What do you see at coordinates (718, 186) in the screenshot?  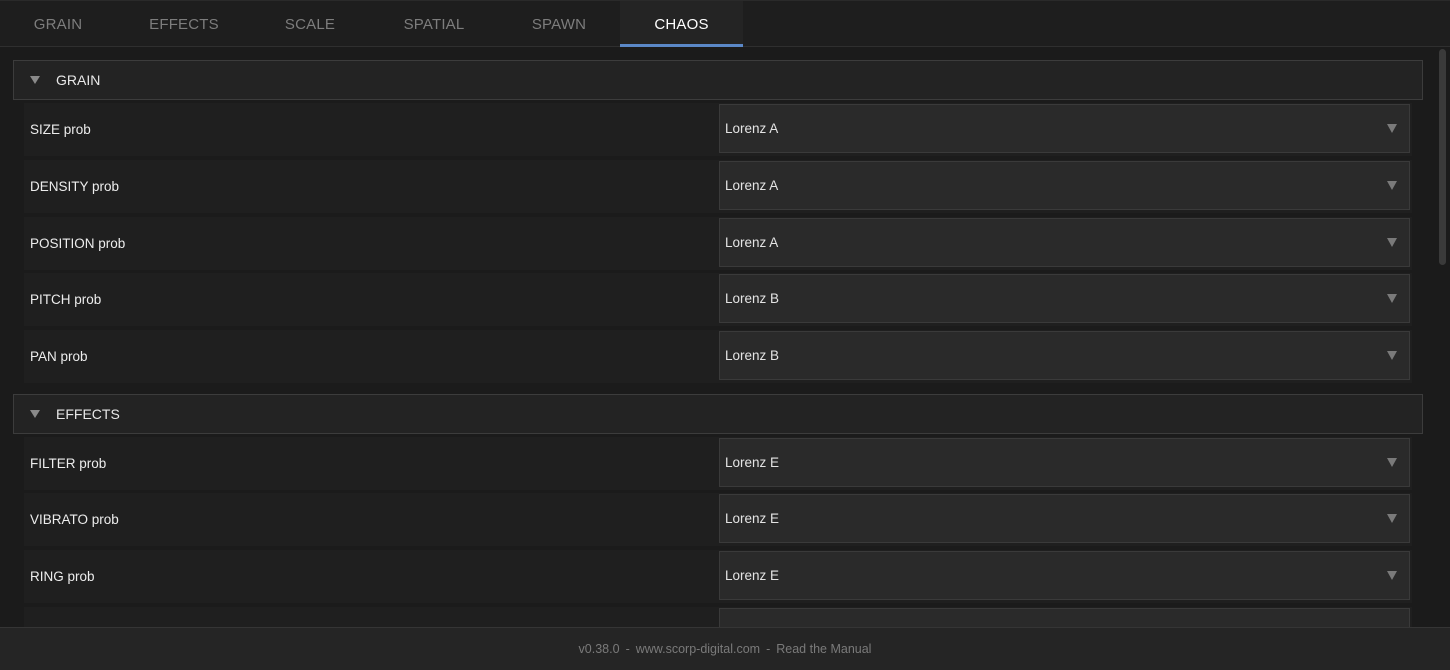 I see `param-row-density: DENSITY prob Lorenz A` at bounding box center [718, 186].